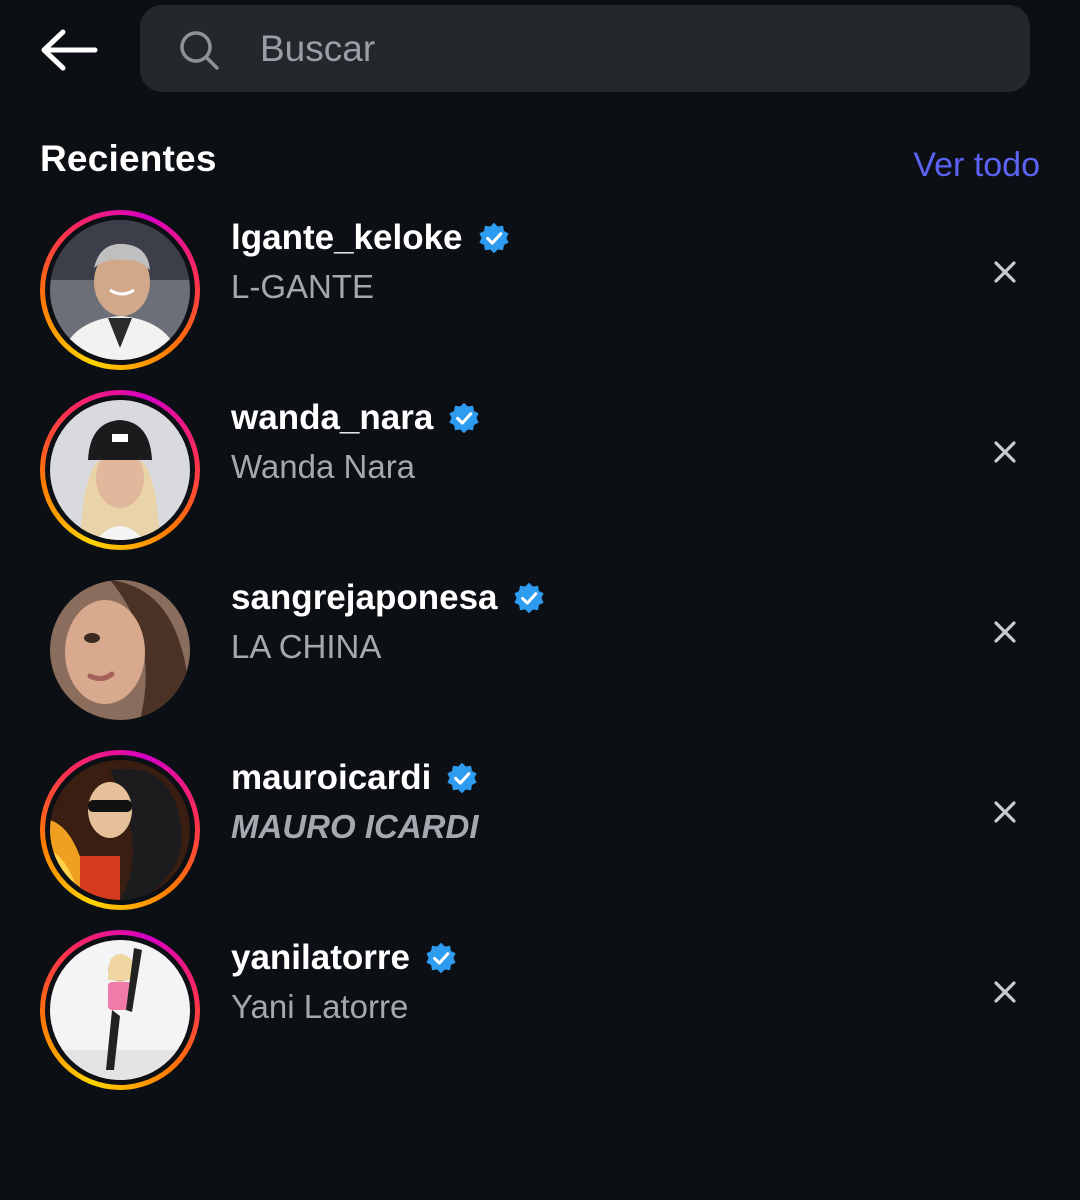 The height and width of the screenshot is (1200, 1080). Describe the element at coordinates (303, 286) in the screenshot. I see `full-name: L-GANTE` at that location.